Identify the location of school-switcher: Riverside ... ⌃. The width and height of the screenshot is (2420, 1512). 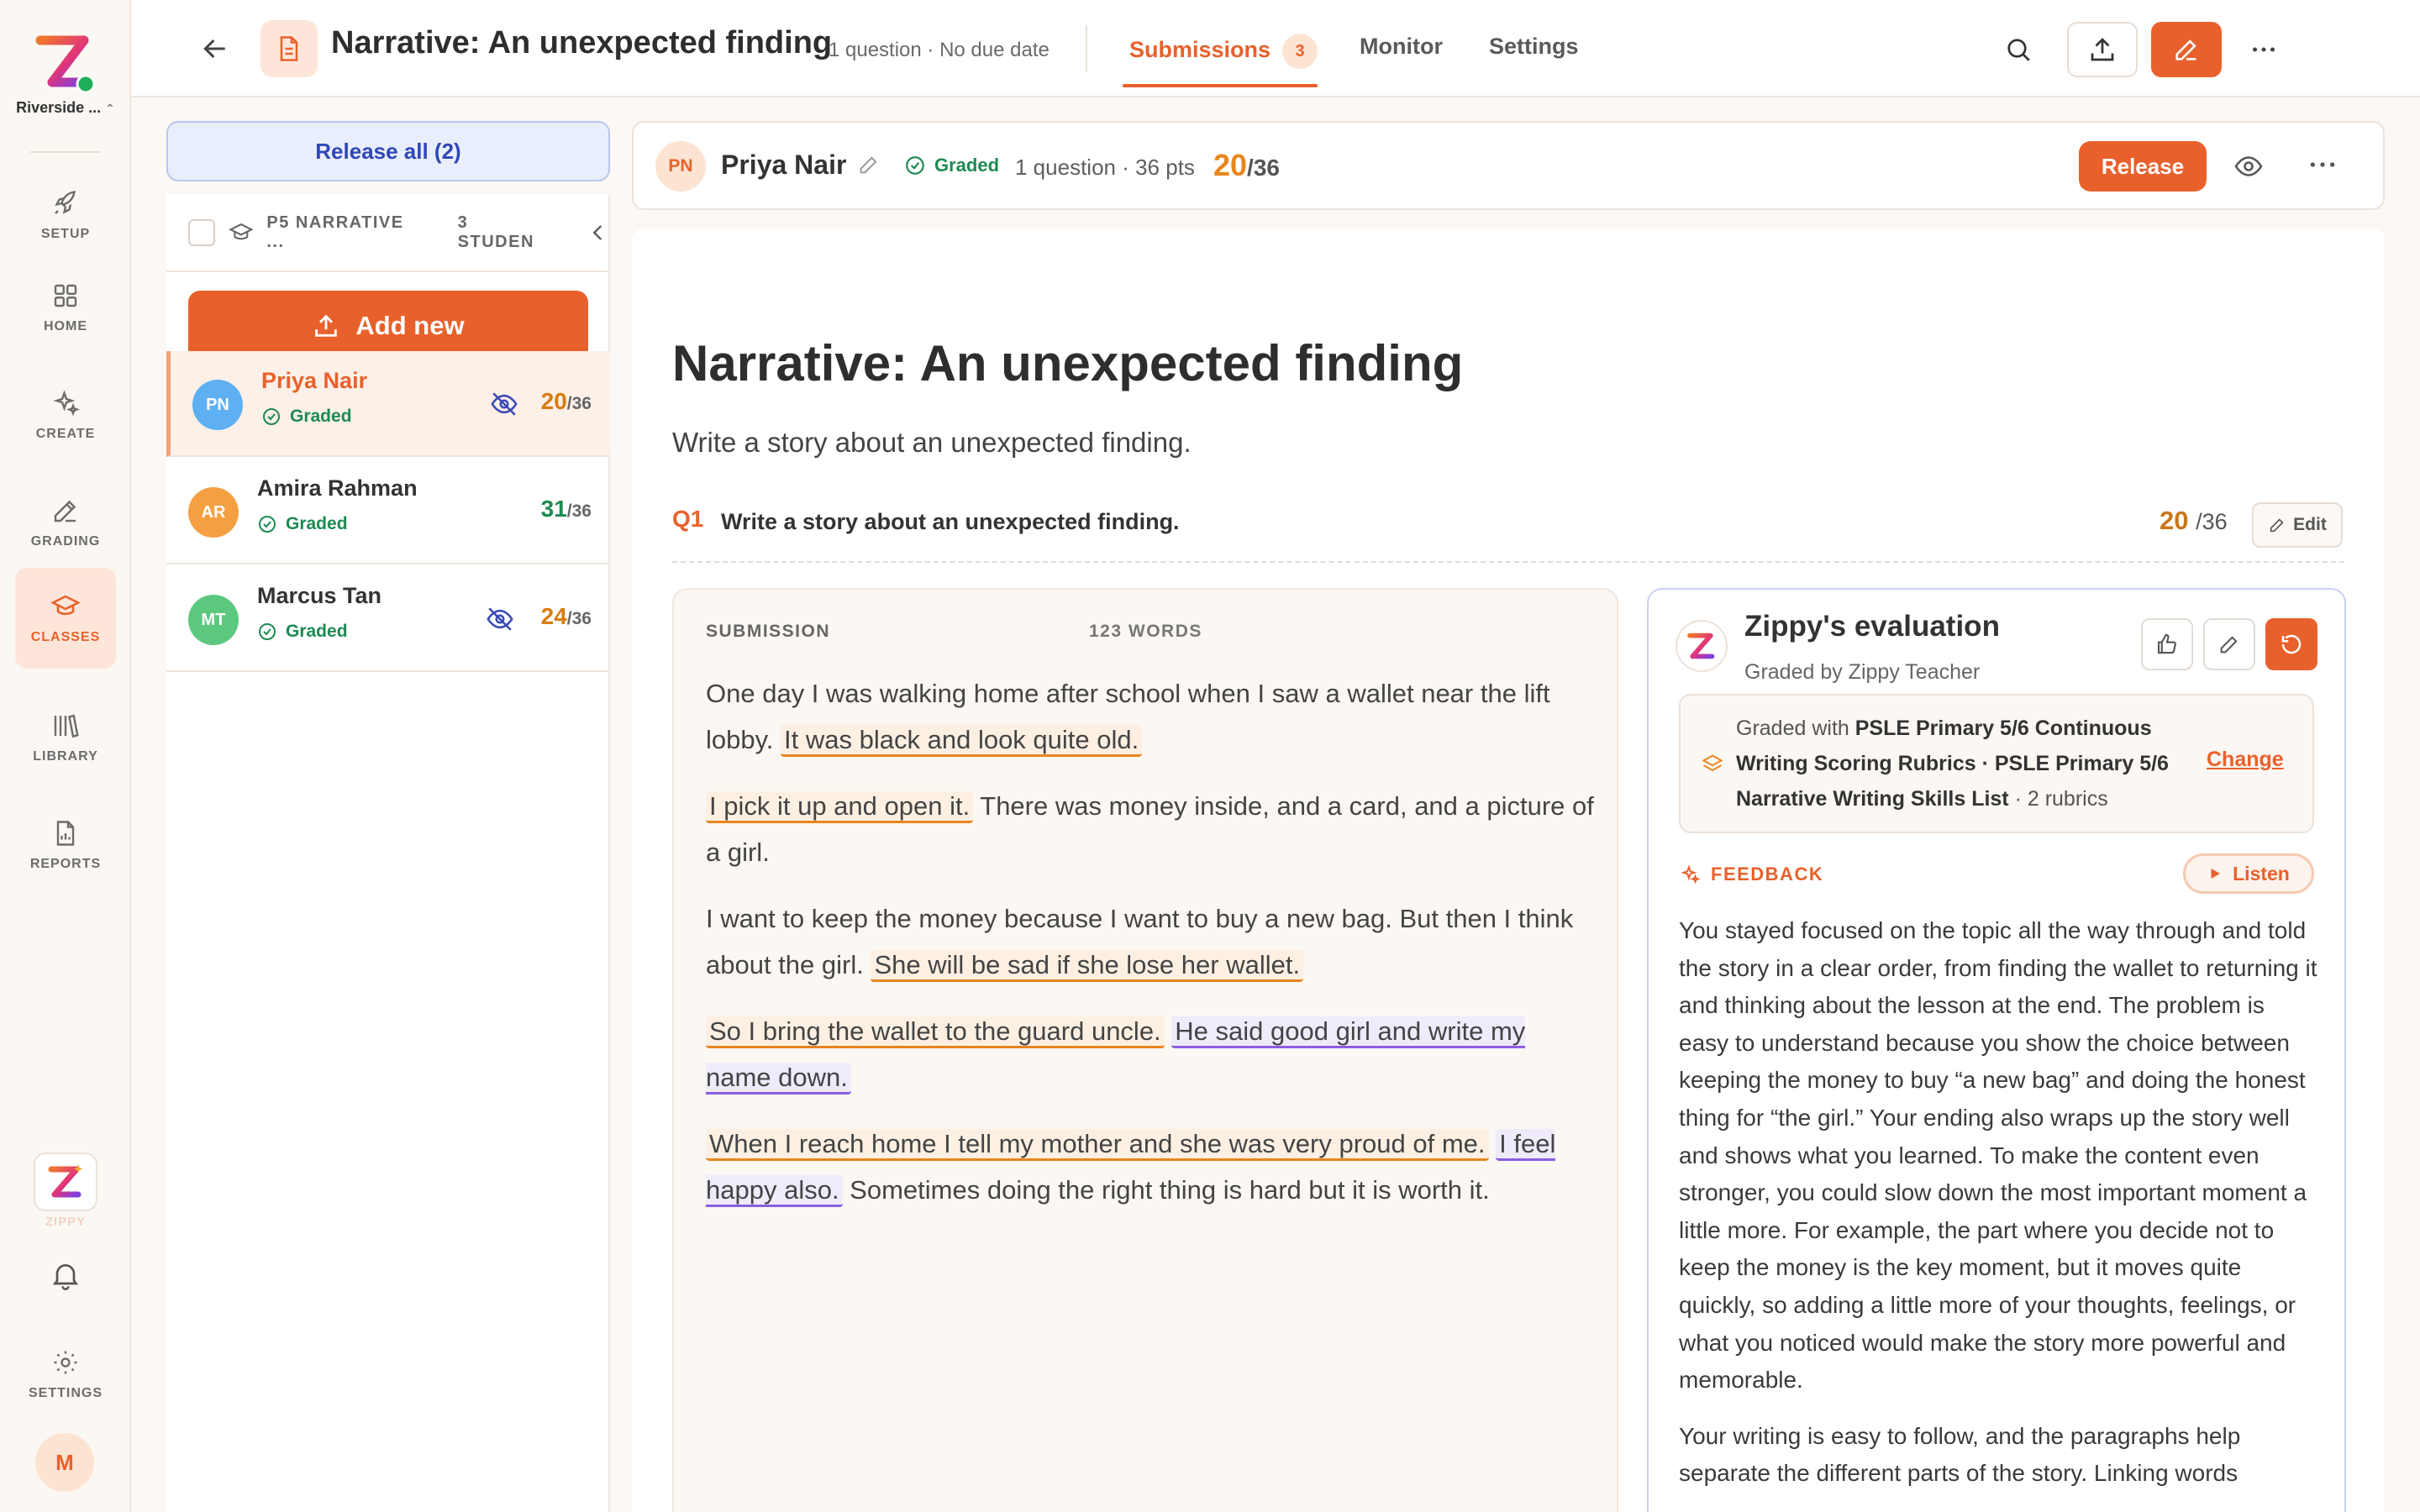
(65, 108).